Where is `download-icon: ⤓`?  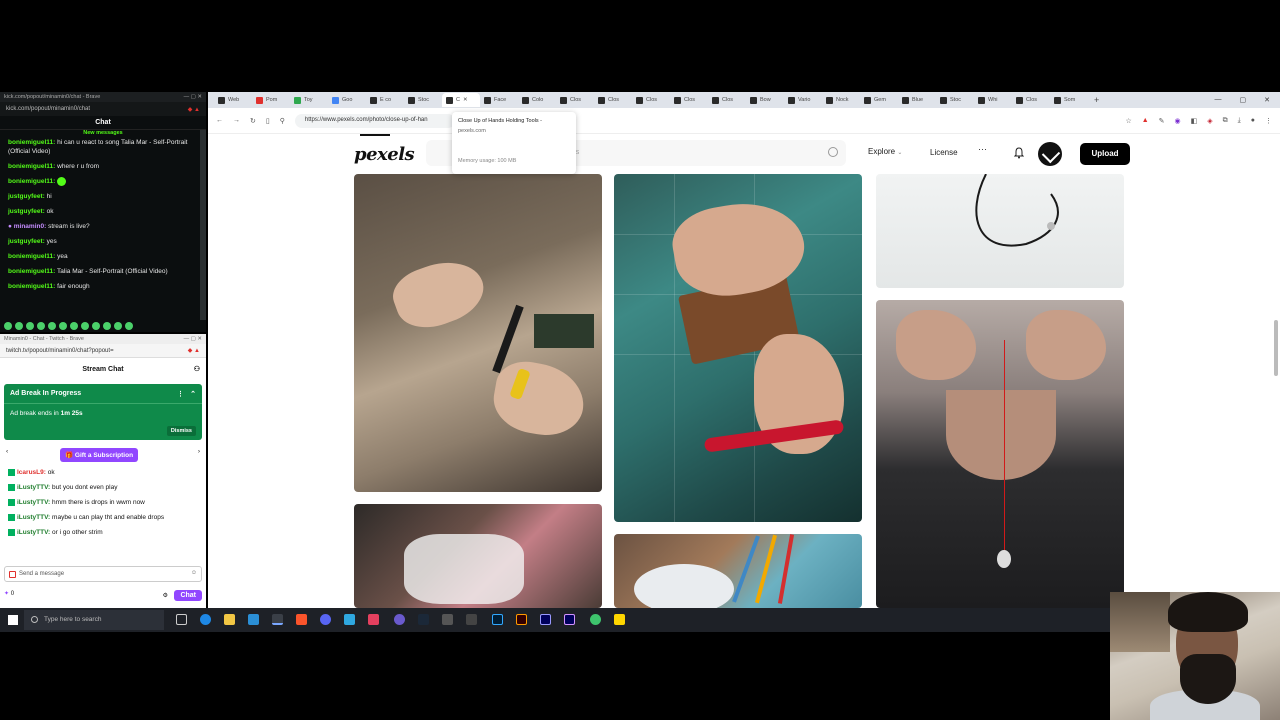
download-icon: ⤓ is located at coordinates (1239, 121).